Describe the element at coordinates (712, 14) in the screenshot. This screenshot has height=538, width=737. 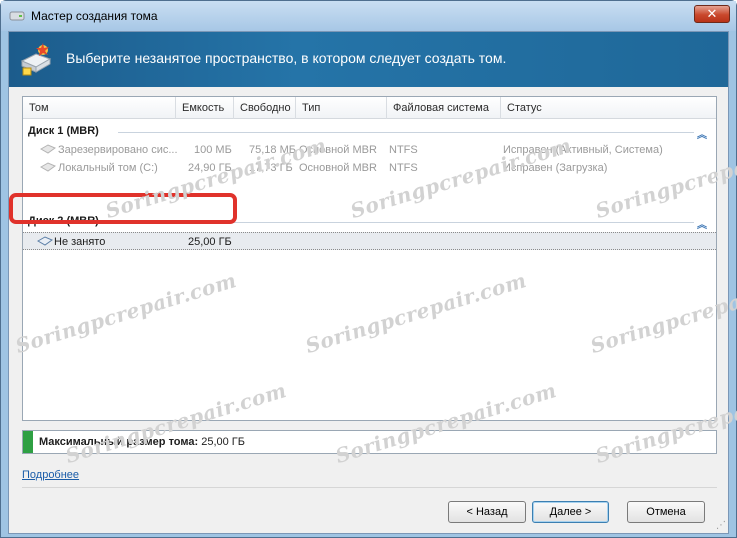
I see `close-button: ✕` at that location.